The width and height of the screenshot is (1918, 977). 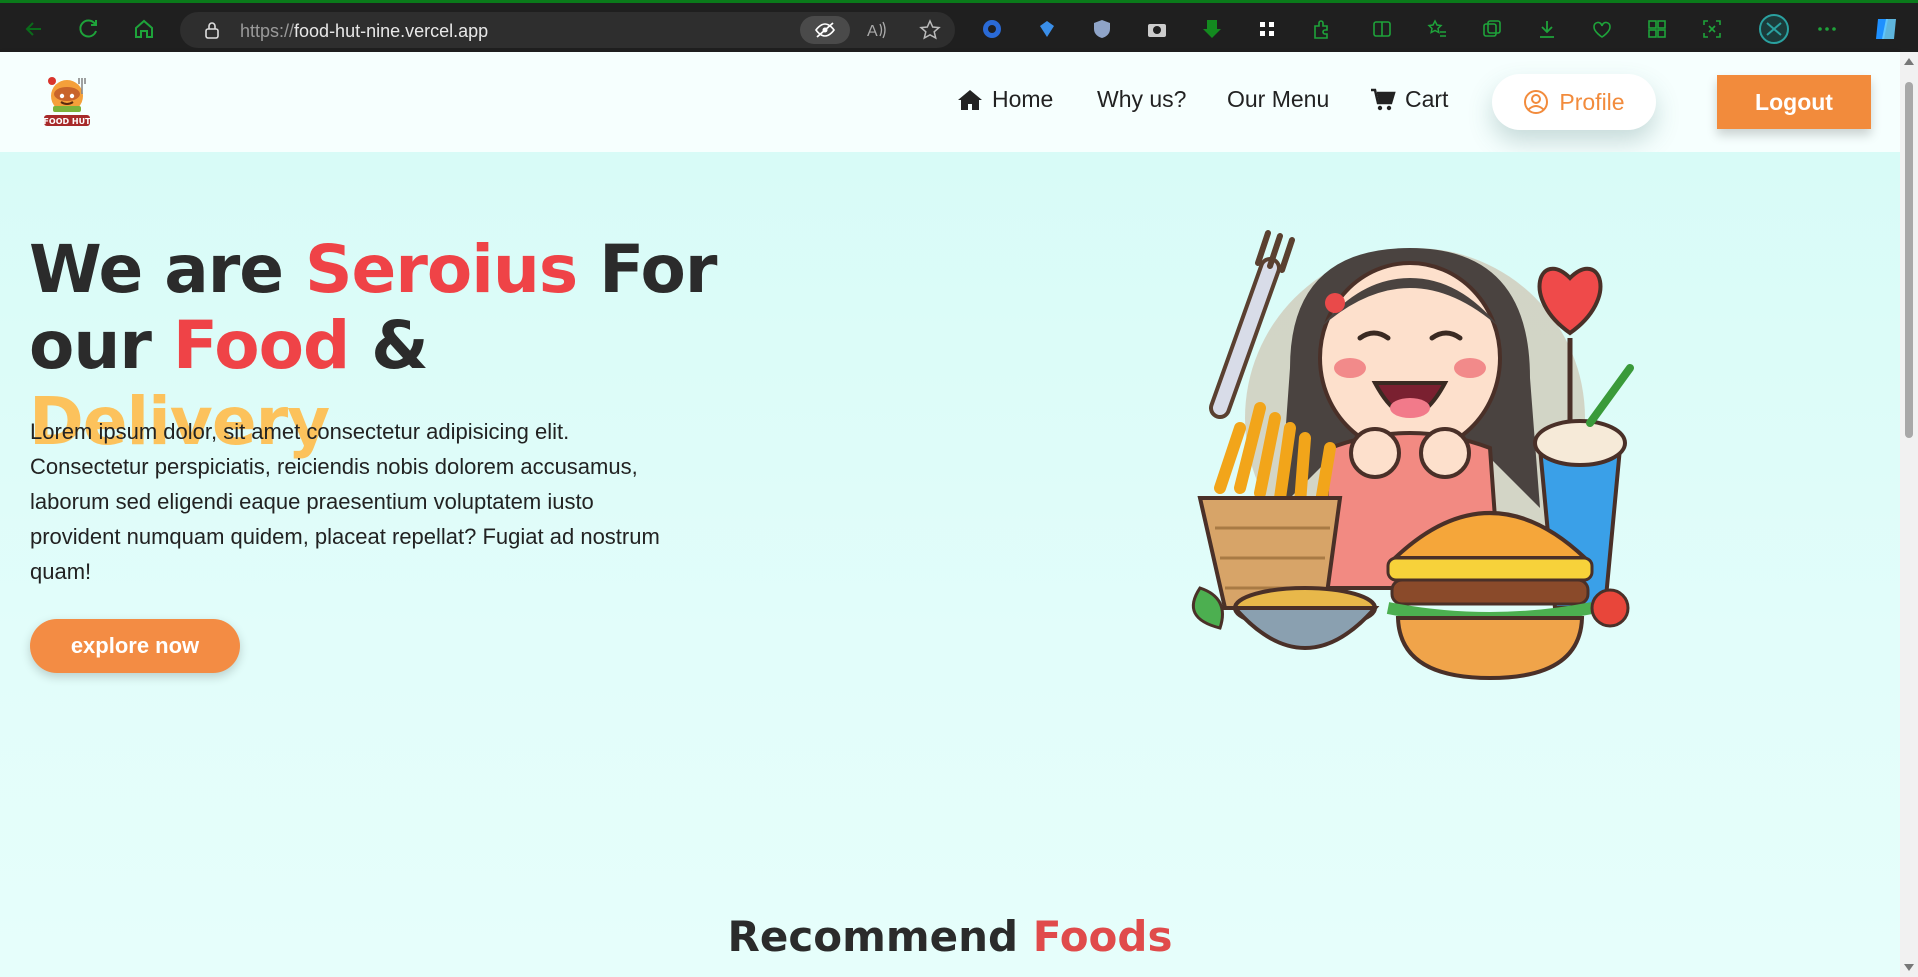 I want to click on extension-diamond-icon, so click(x=1047, y=29).